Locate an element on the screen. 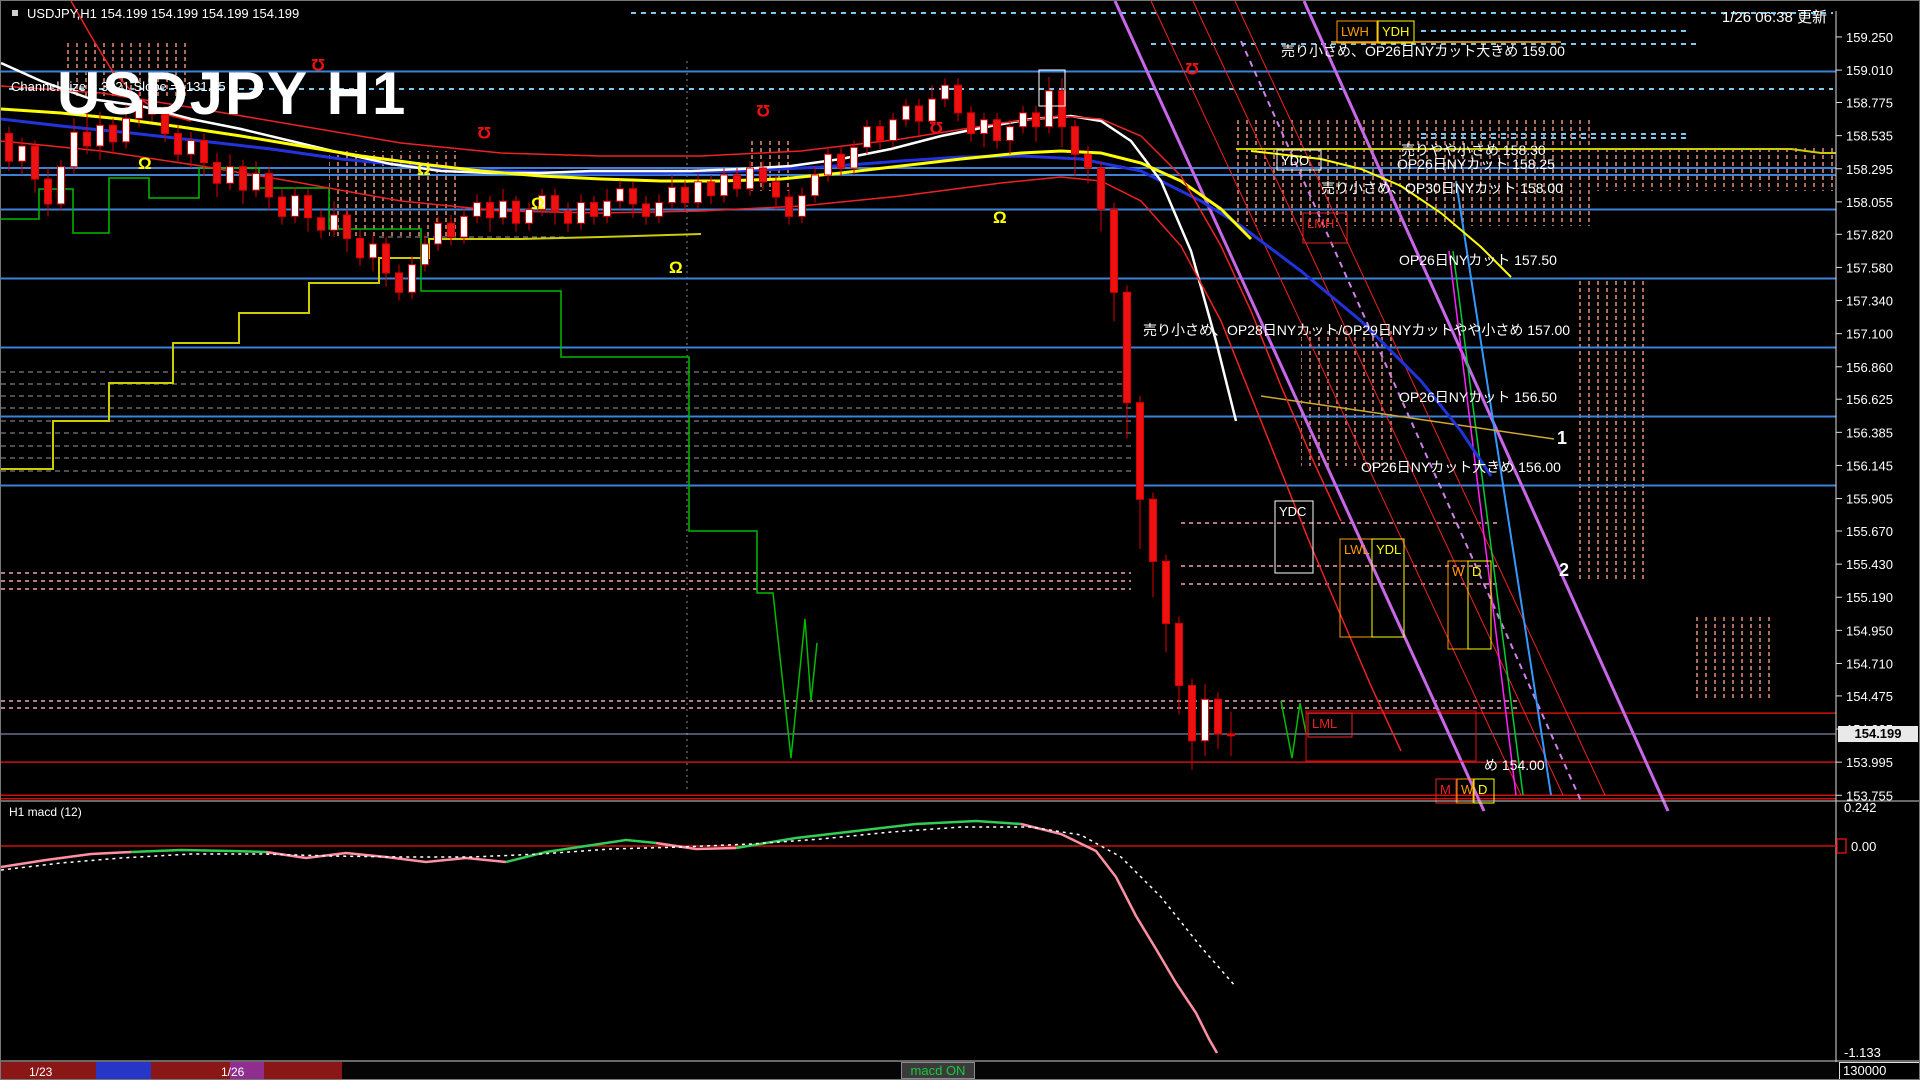  level-box-label: D is located at coordinates (1476, 571).